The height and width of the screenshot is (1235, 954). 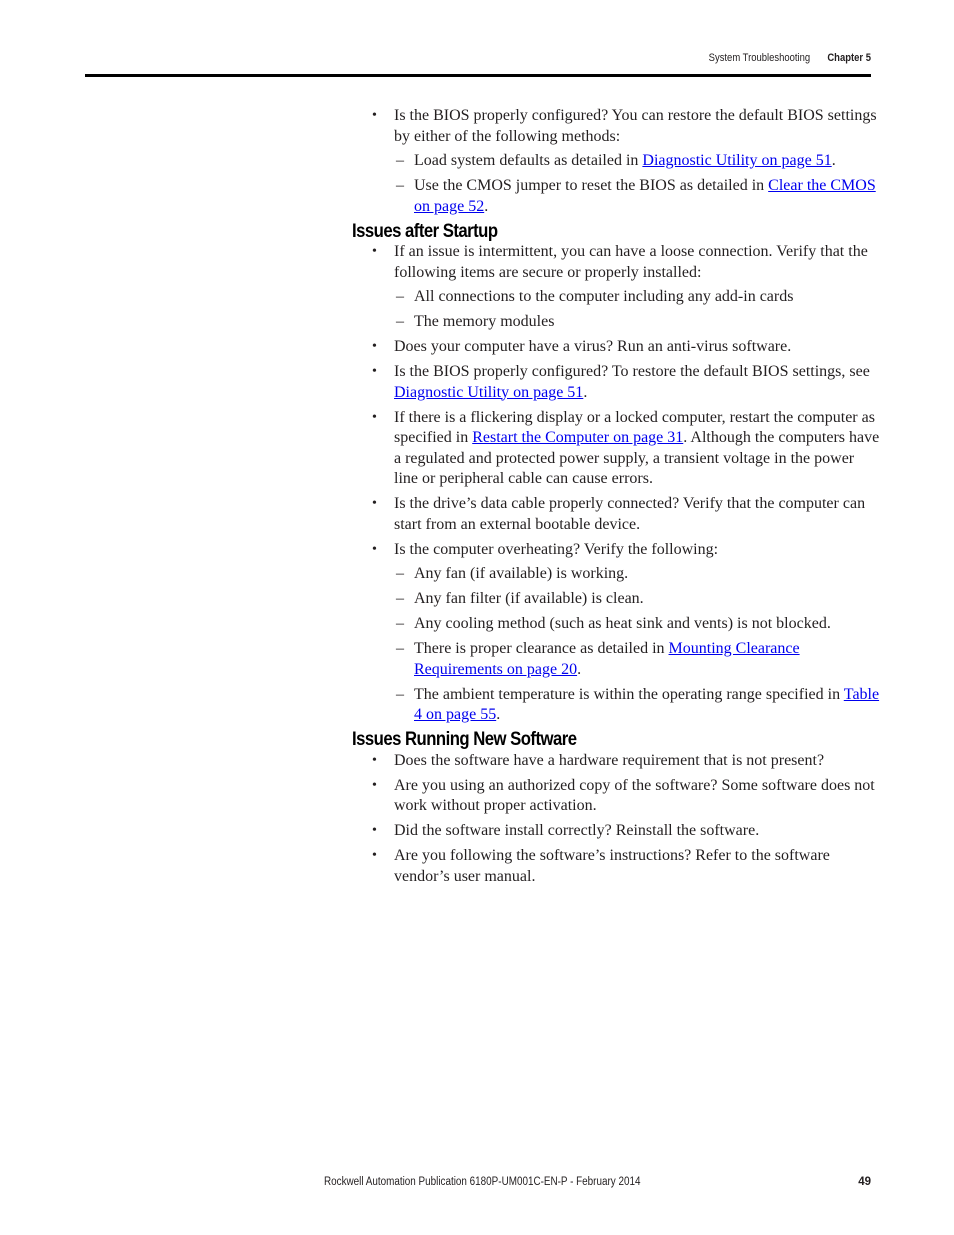 I want to click on item-text: ., so click(x=585, y=392).